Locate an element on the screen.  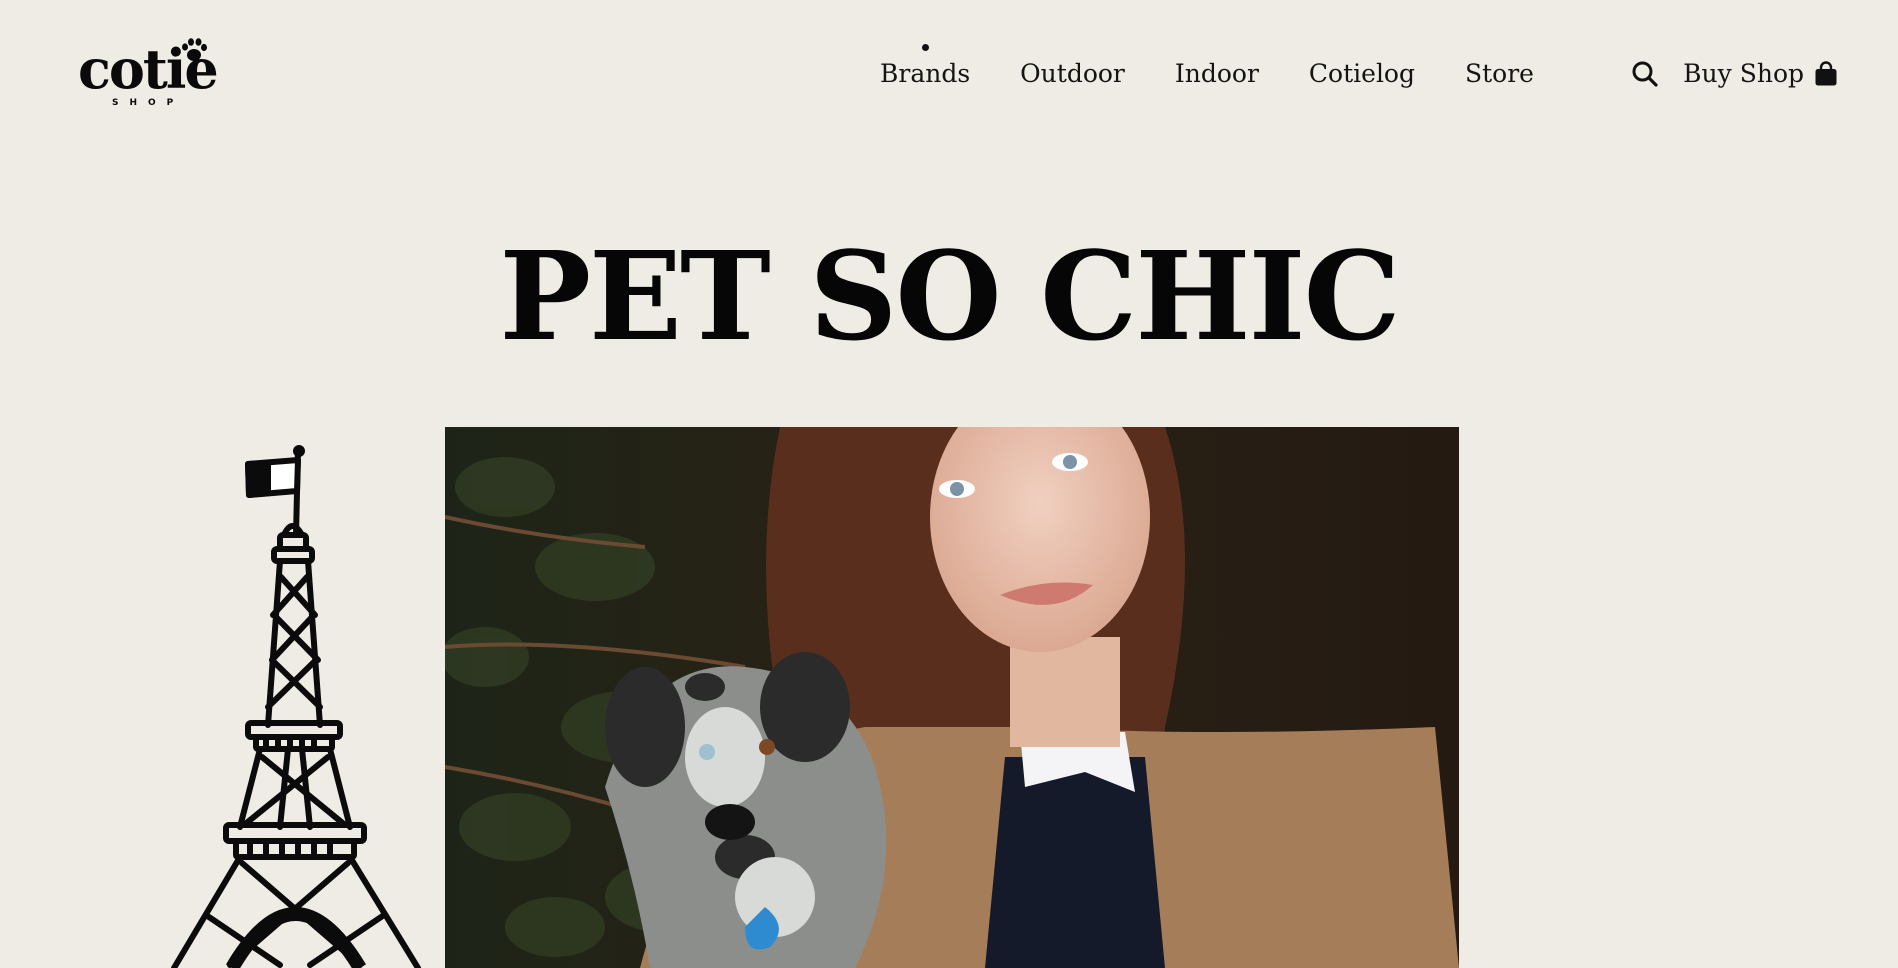
header-utilities: Buy Shop is located at coordinates (1733, 74).